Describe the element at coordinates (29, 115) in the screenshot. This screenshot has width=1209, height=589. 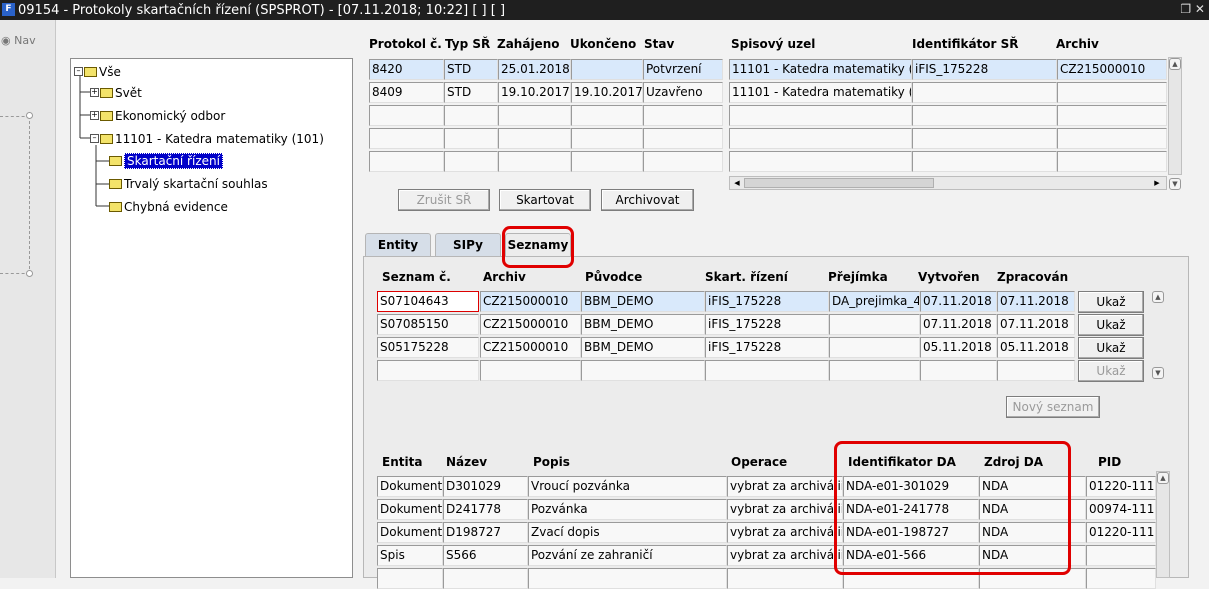
I see `navigator-handle-top` at that location.